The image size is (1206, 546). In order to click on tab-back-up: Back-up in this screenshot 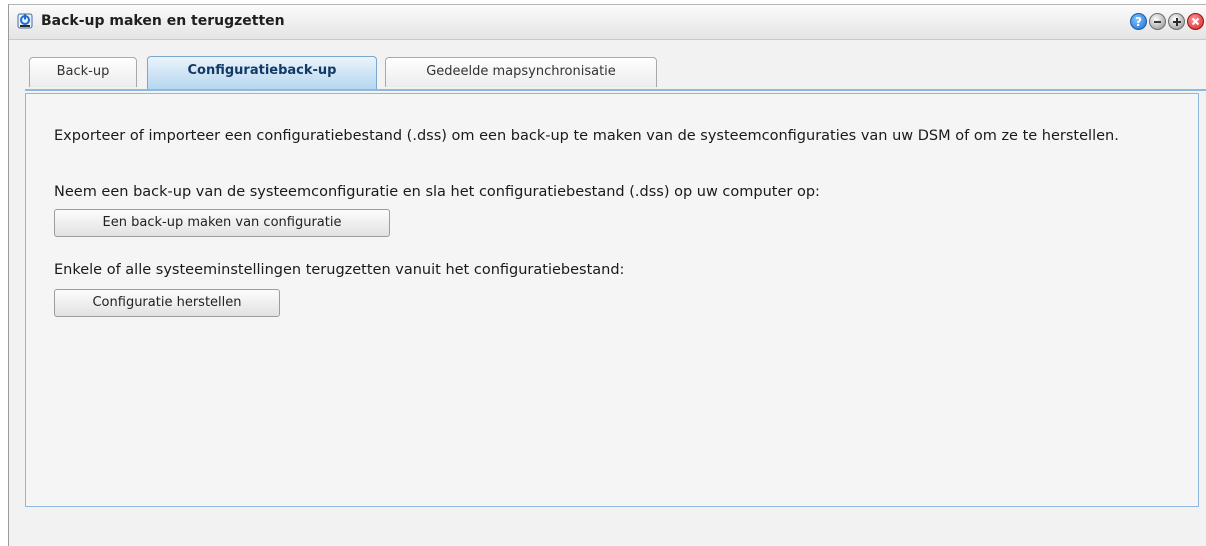, I will do `click(83, 72)`.